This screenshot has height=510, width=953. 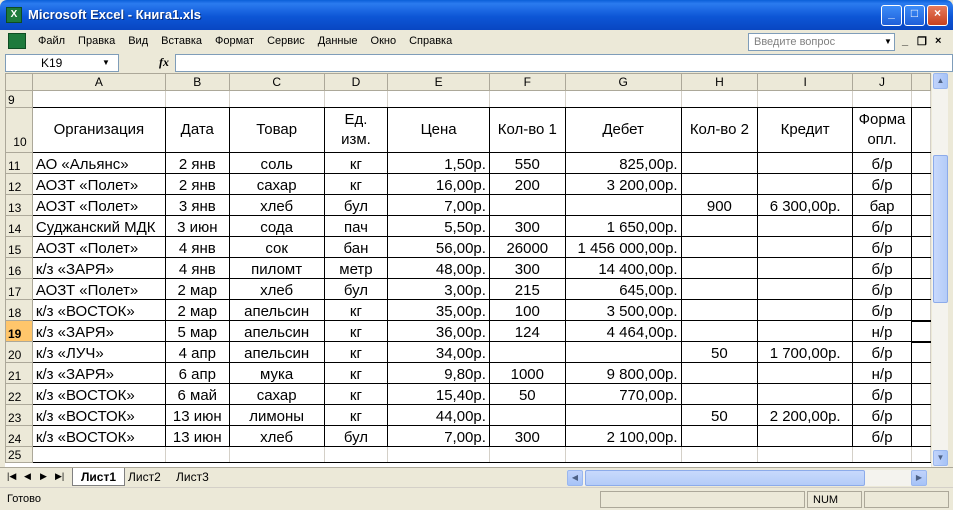 What do you see at coordinates (96, 41) in the screenshot?
I see `menu-item: Правка` at bounding box center [96, 41].